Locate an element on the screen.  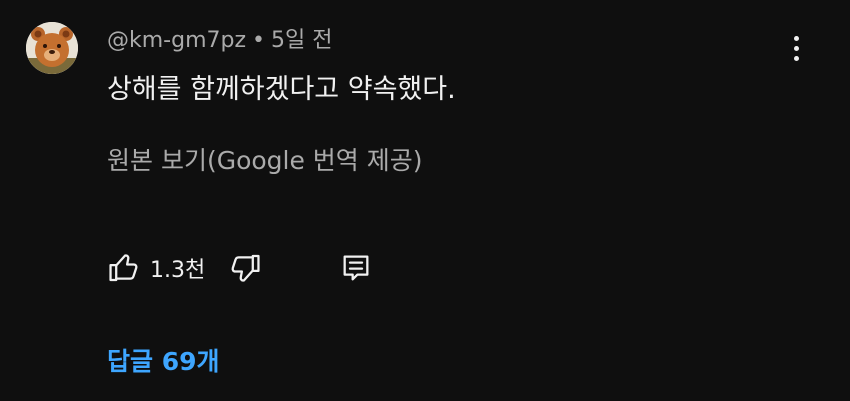
like-count: 1.3천 is located at coordinates (178, 270).